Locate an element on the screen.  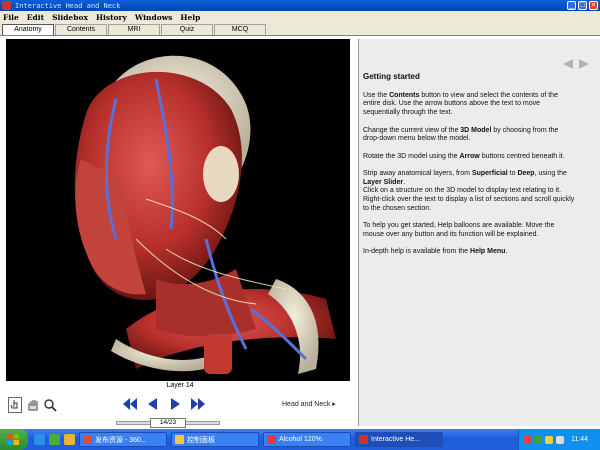
bold-text: Deep is located at coordinates (526, 173).